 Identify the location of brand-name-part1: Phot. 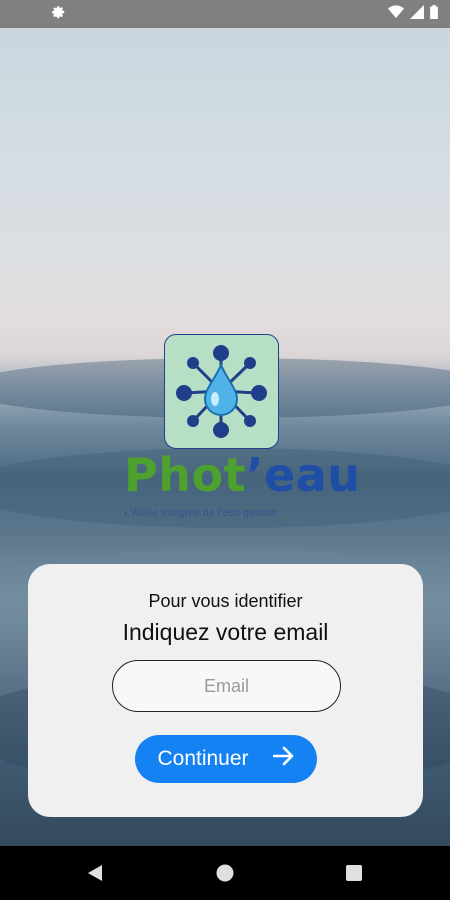
(185, 475).